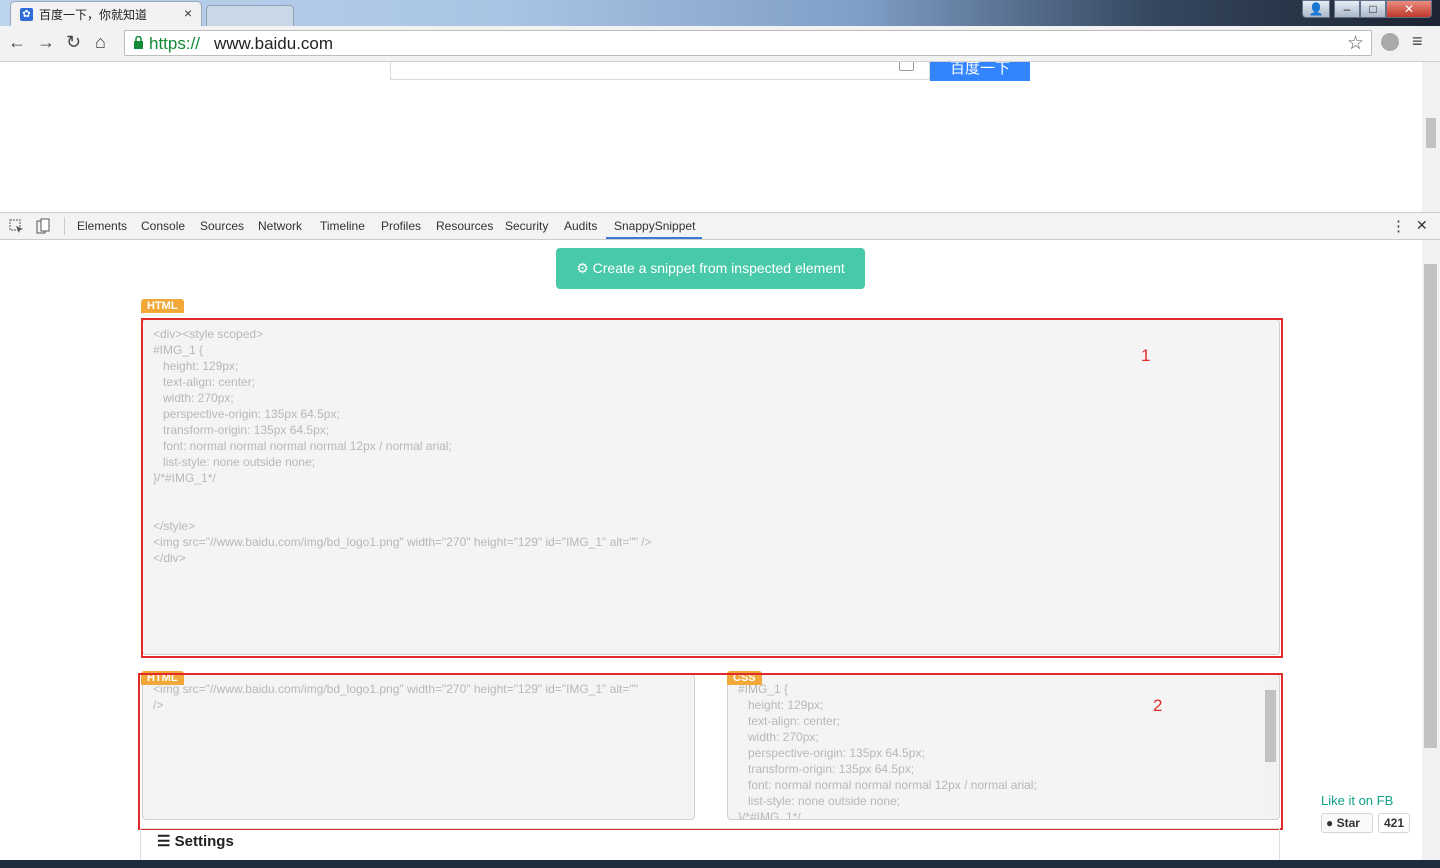 The height and width of the screenshot is (868, 1440). Describe the element at coordinates (162, 306) in the screenshot. I see `html-badge: HTML` at that location.